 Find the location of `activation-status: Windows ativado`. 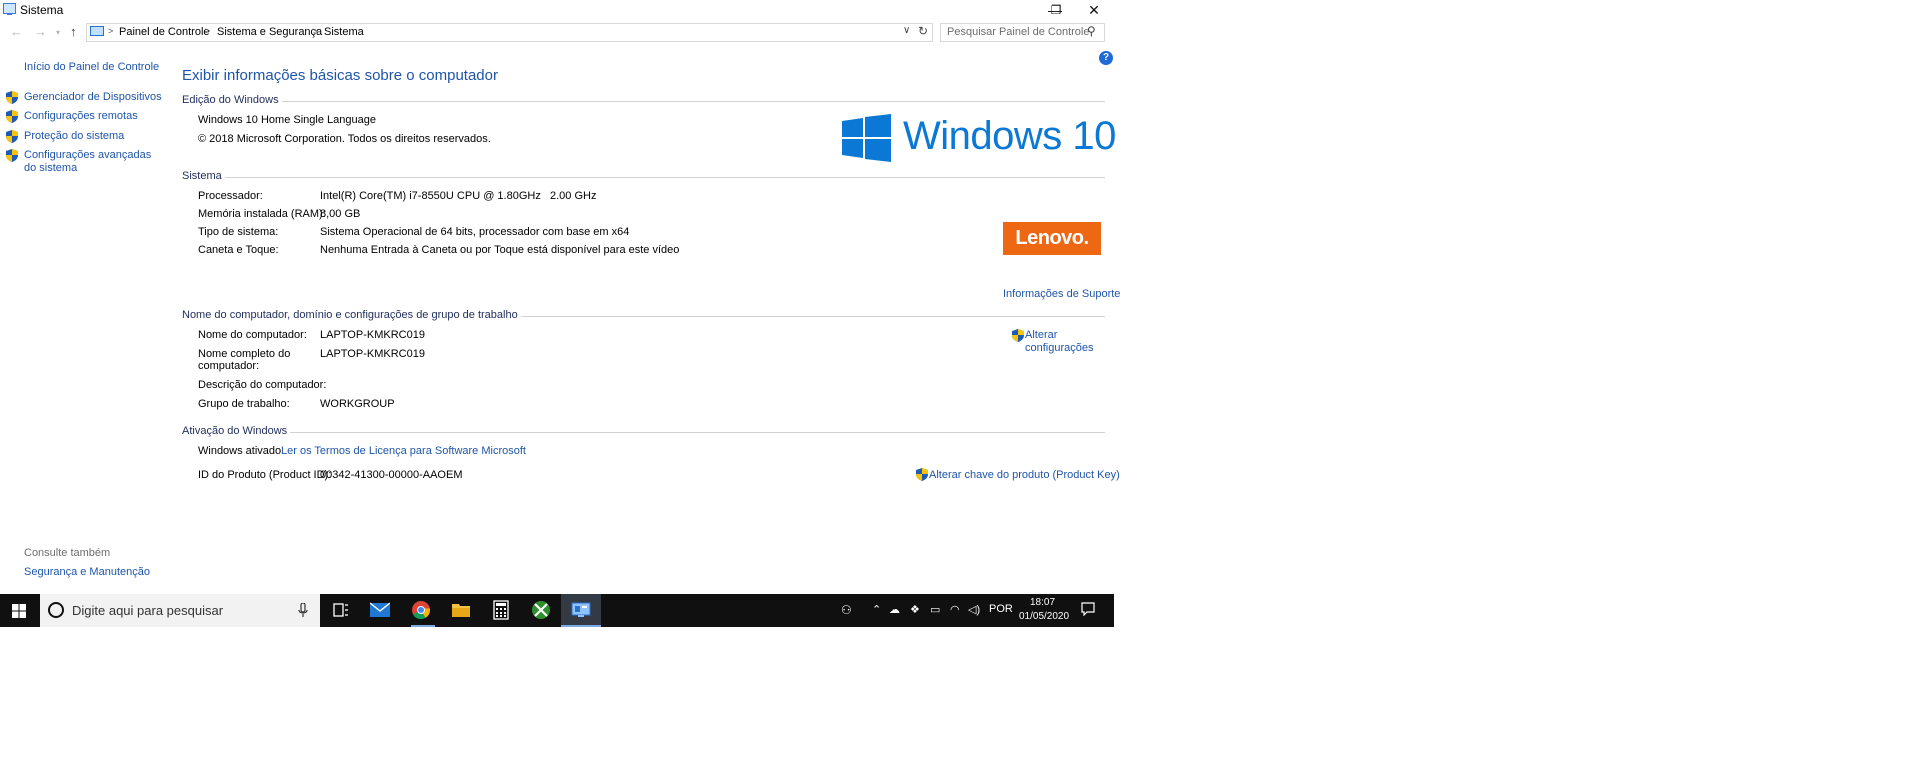

activation-status: Windows ativado is located at coordinates (240, 451).